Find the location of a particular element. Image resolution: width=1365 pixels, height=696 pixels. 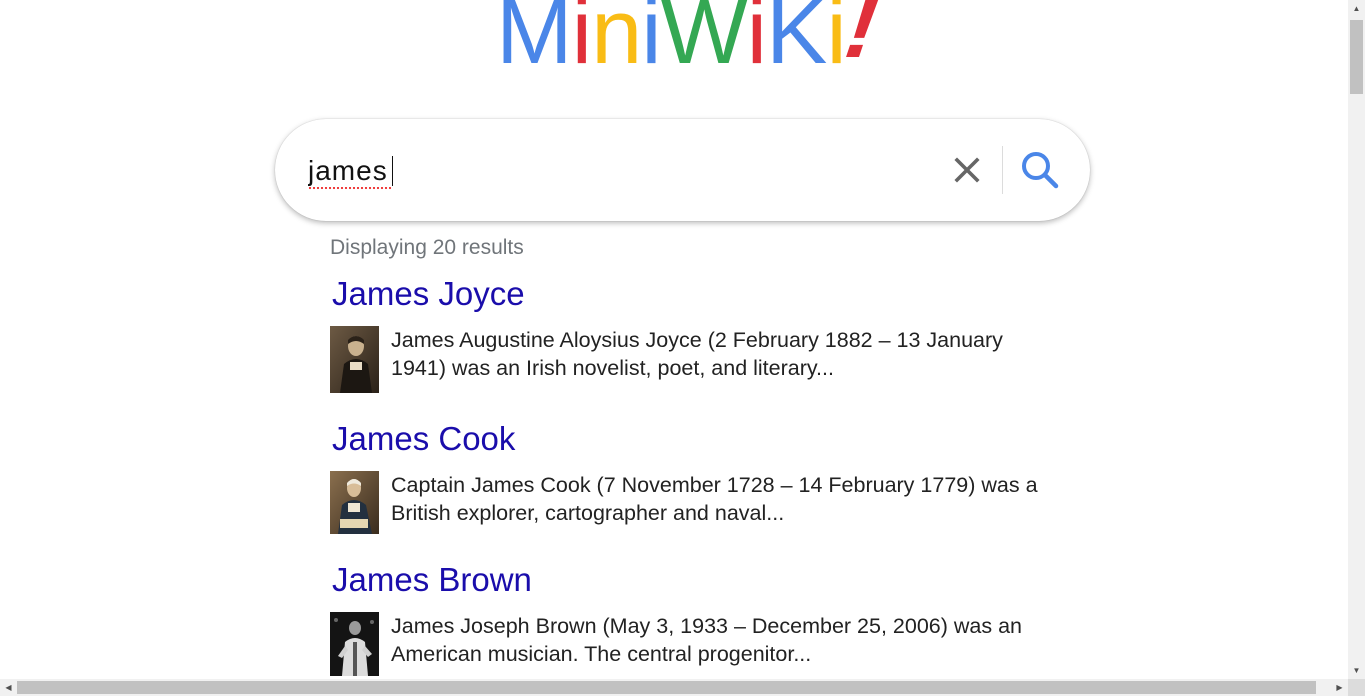

scroll-left-icon: ◀ is located at coordinates (8, 687).